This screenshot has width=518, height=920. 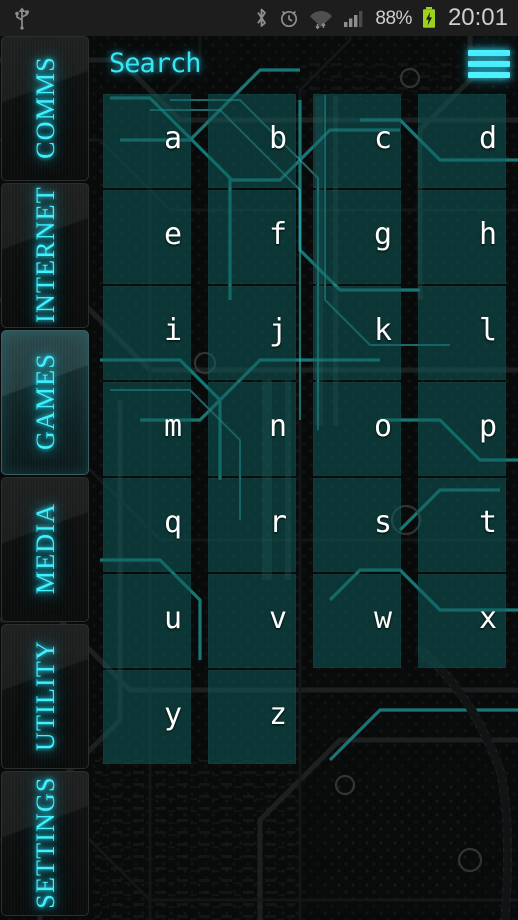 I want to click on status-bar-left, so click(x=16, y=18).